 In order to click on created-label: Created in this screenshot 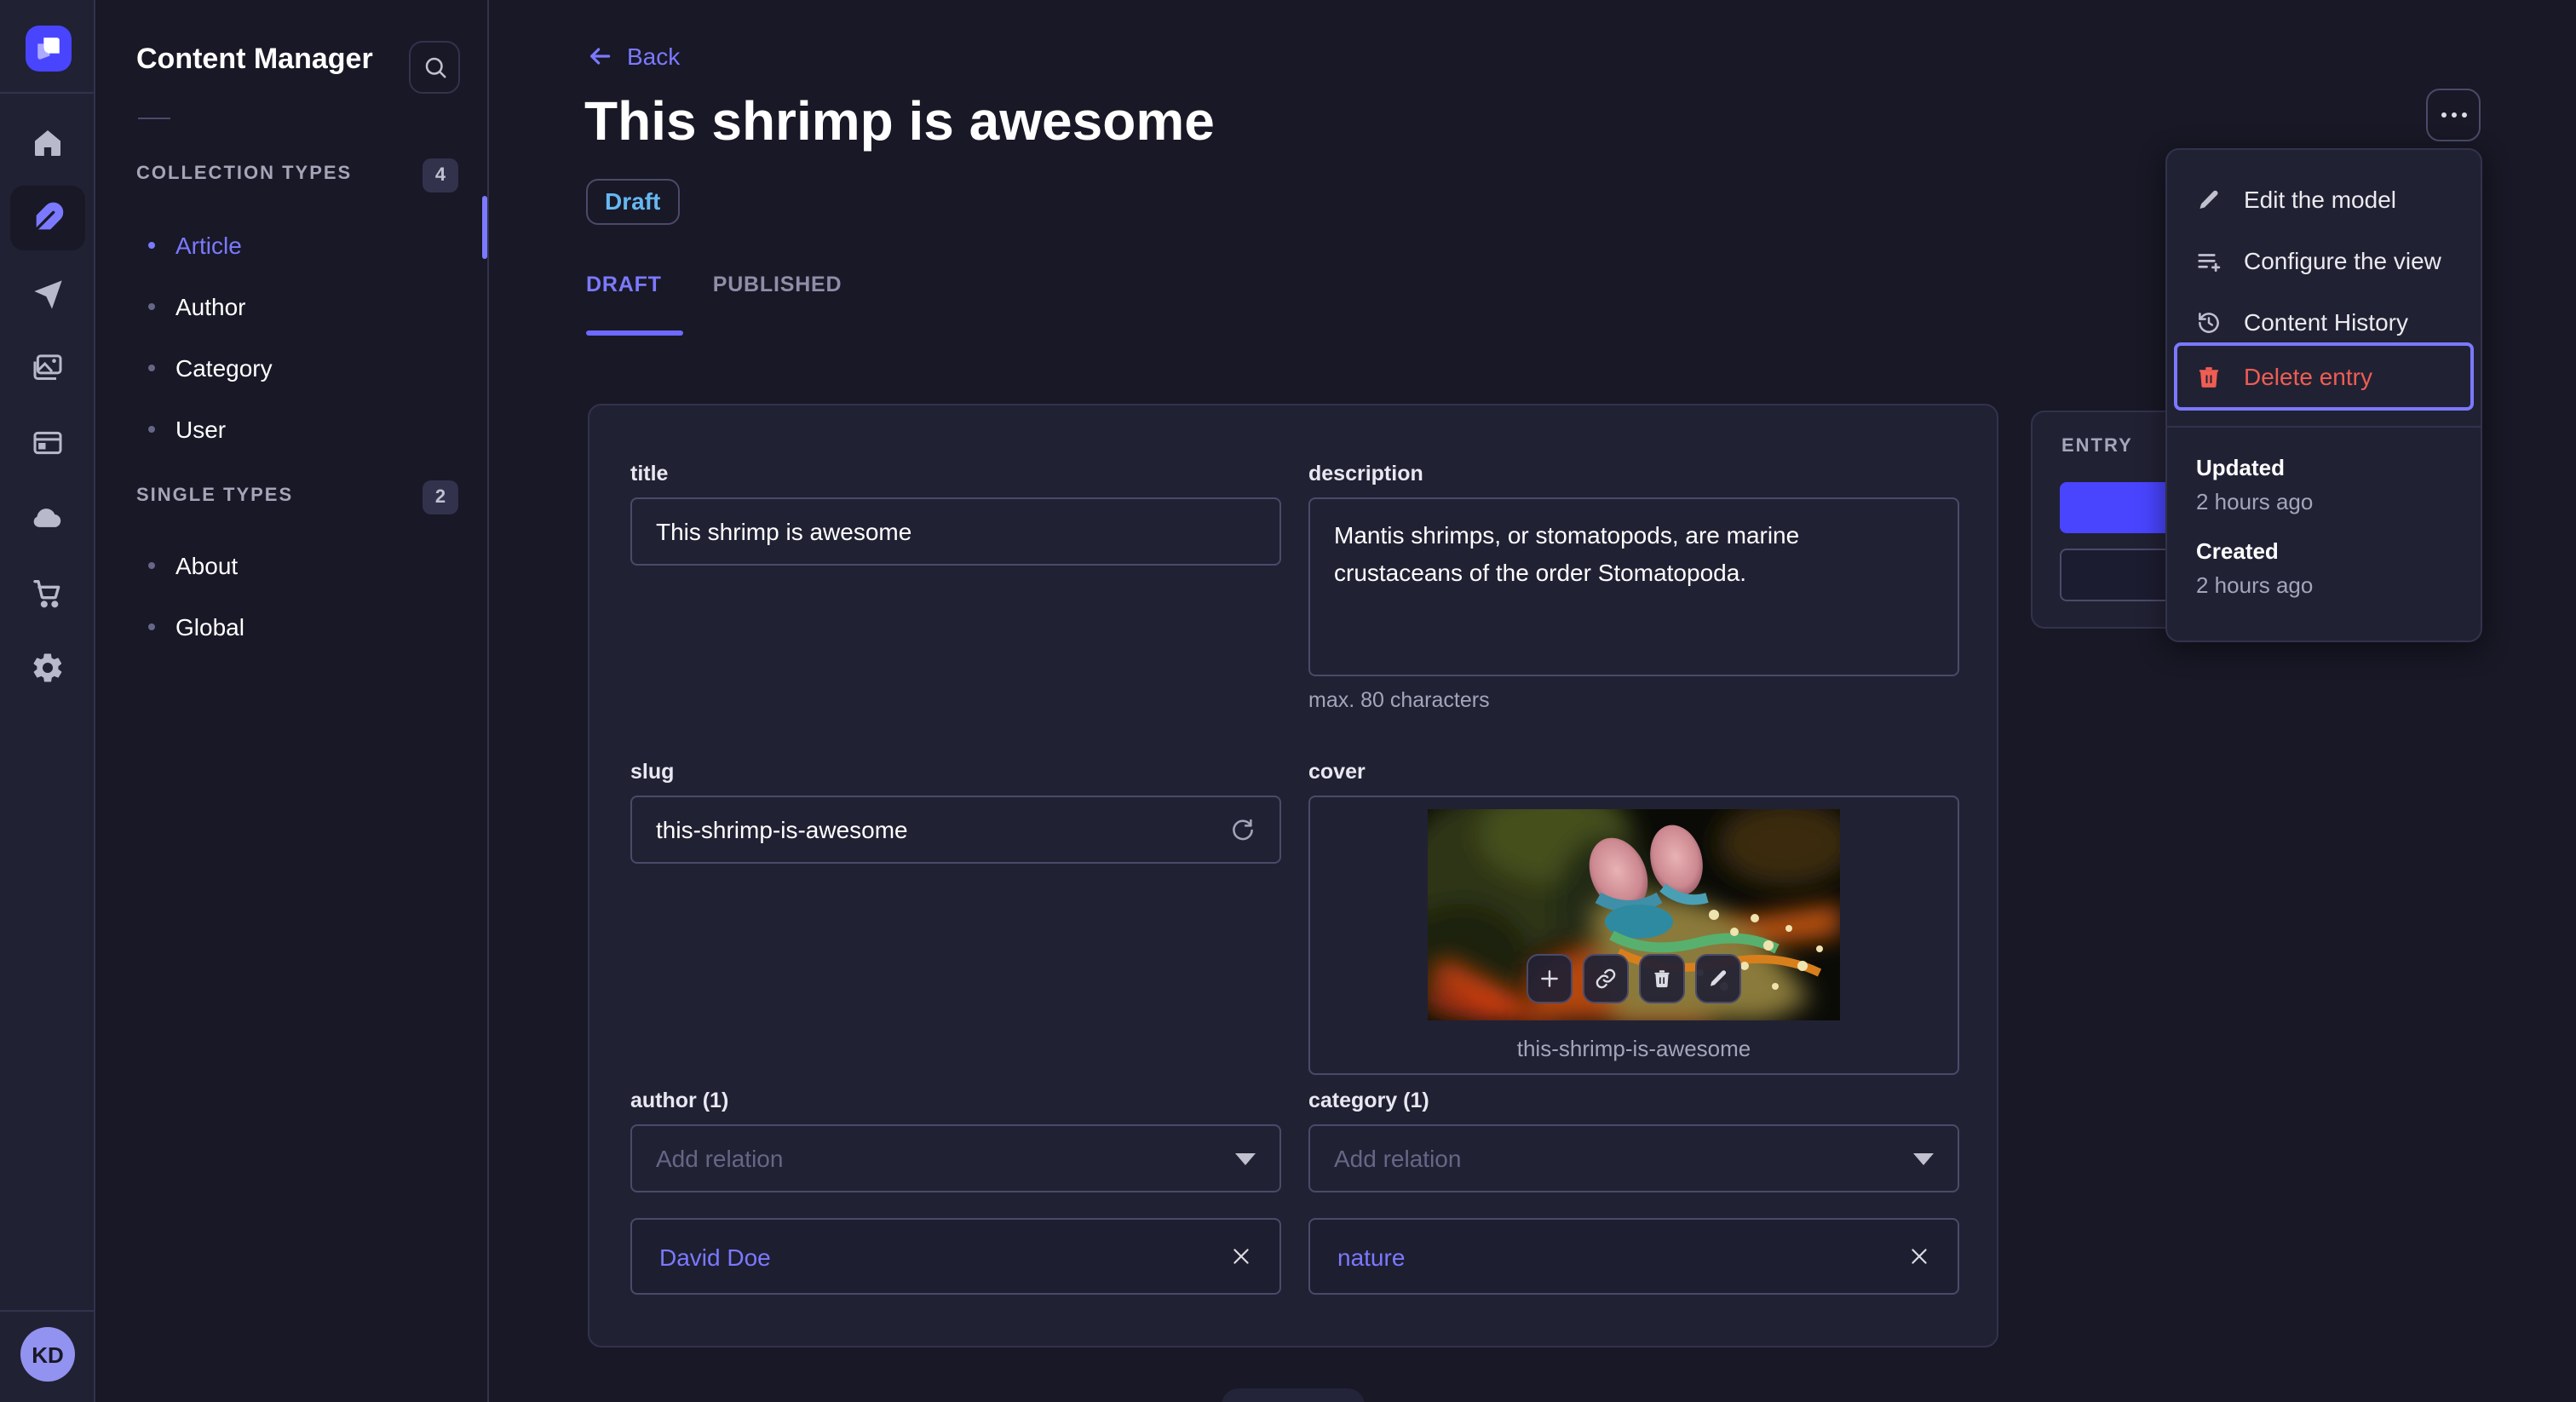, I will do `click(2238, 551)`.